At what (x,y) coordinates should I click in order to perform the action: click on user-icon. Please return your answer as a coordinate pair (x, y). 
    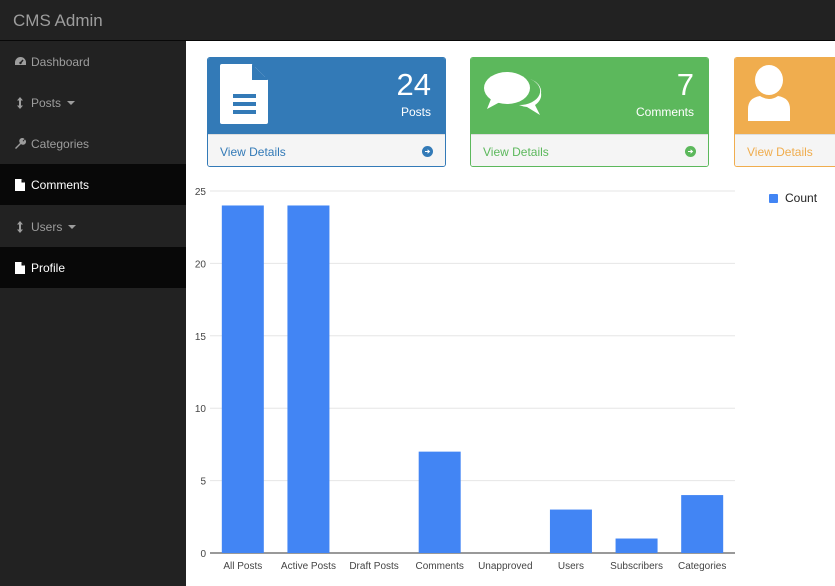
    Looking at the image, I should click on (769, 95).